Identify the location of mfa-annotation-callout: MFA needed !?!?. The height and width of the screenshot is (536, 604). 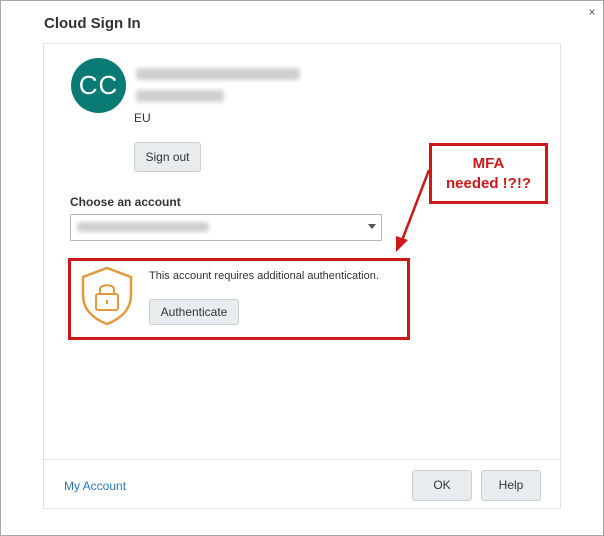
(488, 173).